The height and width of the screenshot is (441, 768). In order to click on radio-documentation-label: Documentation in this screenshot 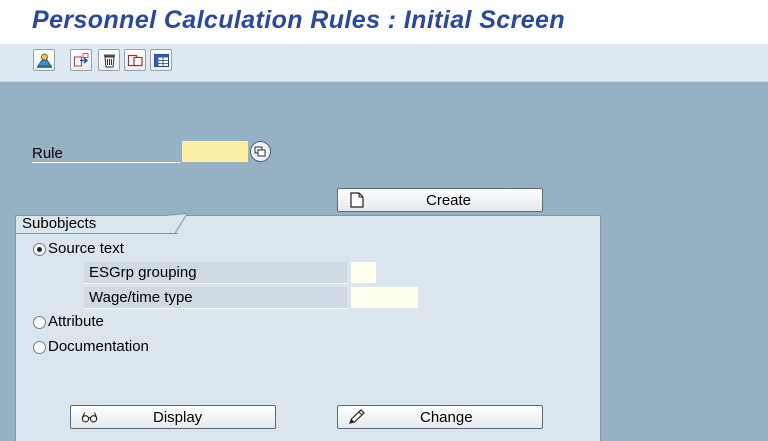, I will do `click(98, 346)`.